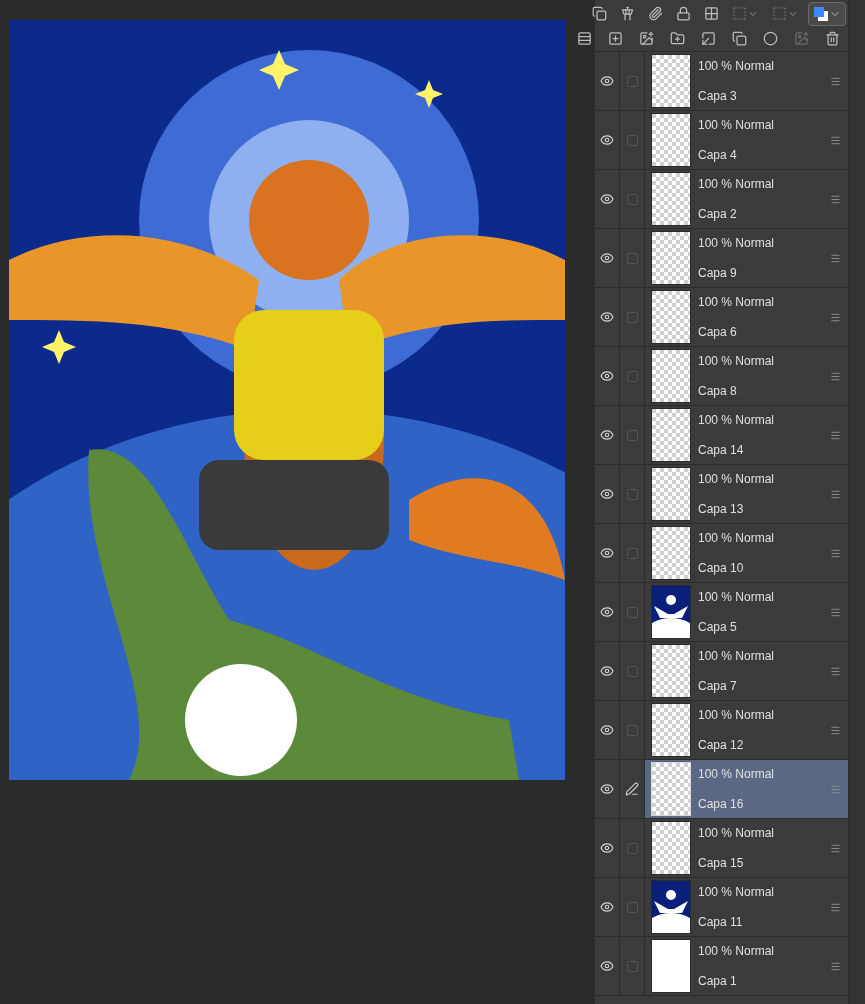 The image size is (865, 1004). Describe the element at coordinates (721, 199) in the screenshot. I see `layer-row: 100 % Normal Capa 2` at that location.